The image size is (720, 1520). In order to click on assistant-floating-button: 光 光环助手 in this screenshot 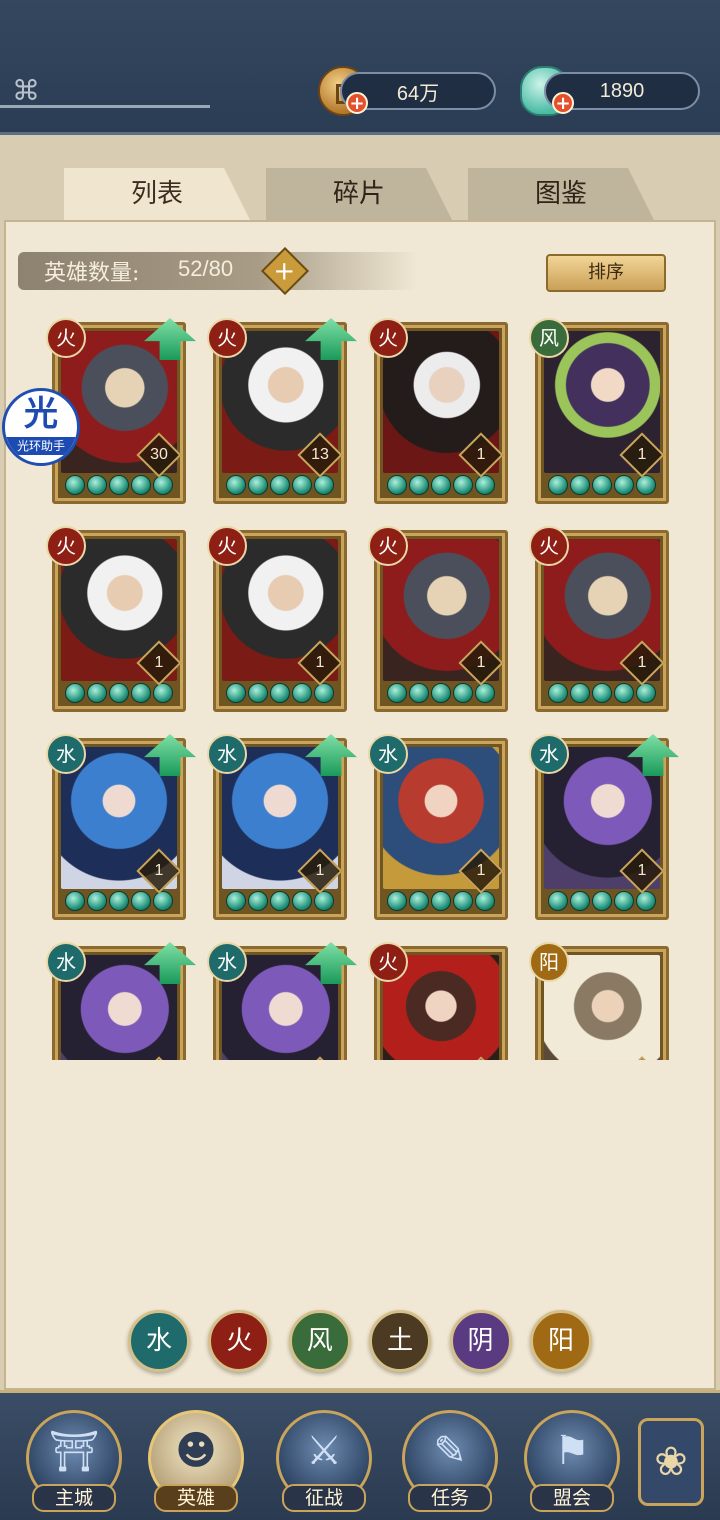, I will do `click(41, 427)`.